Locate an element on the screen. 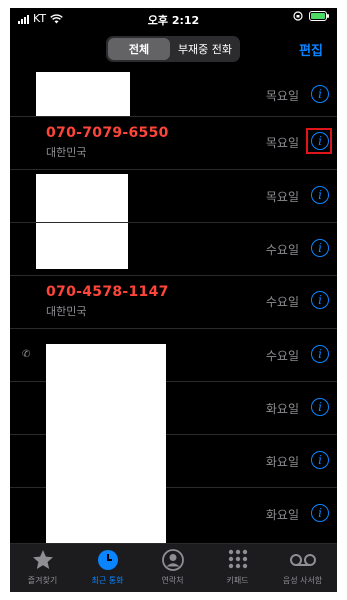 This screenshot has height=600, width=347. segment-all: 전체 is located at coordinates (139, 49).